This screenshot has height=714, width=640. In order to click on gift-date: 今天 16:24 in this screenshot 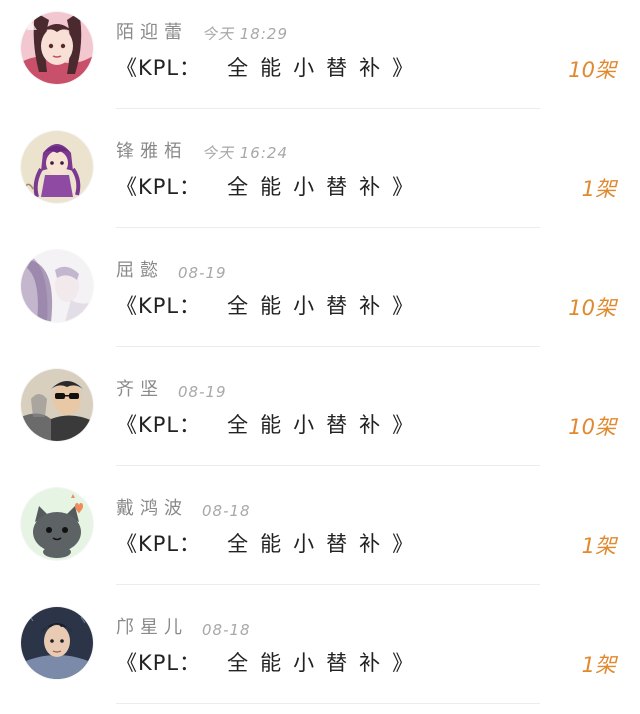, I will do `click(245, 153)`.